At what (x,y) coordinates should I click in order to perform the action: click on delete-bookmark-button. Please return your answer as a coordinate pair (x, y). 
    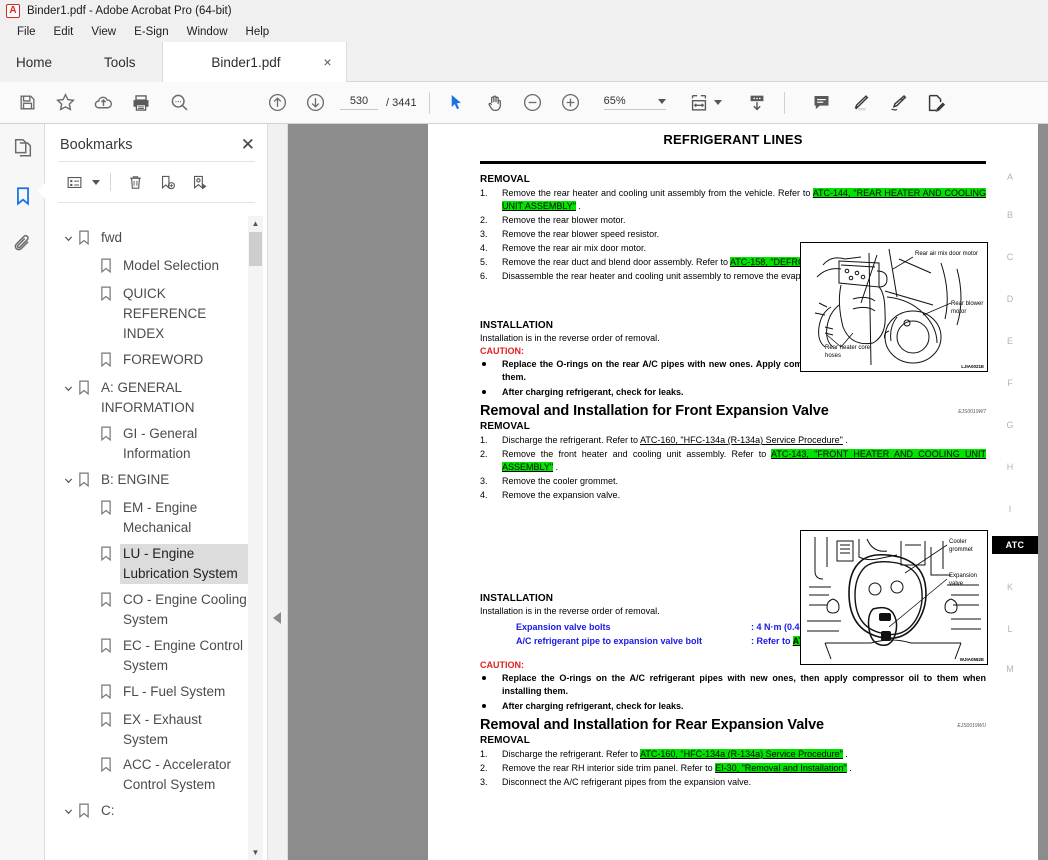
    Looking at the image, I should click on (135, 182).